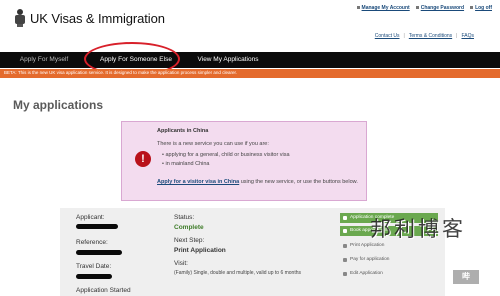 This screenshot has height=296, width=500. I want to click on faqs-link: FAQs, so click(467, 36).